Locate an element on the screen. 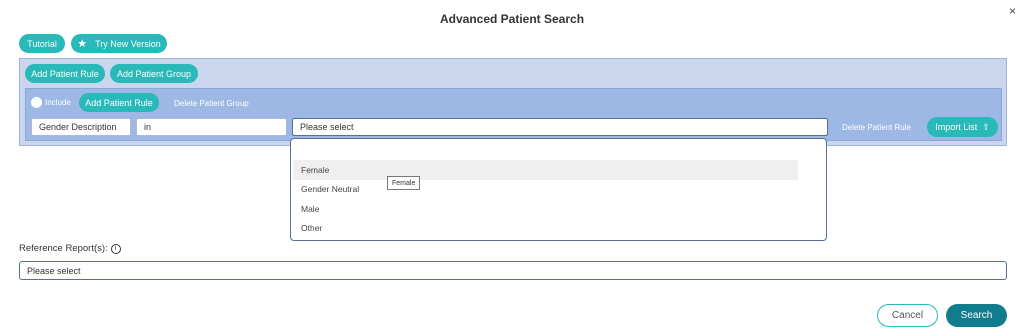  cancel-button: Cancel is located at coordinates (907, 315).